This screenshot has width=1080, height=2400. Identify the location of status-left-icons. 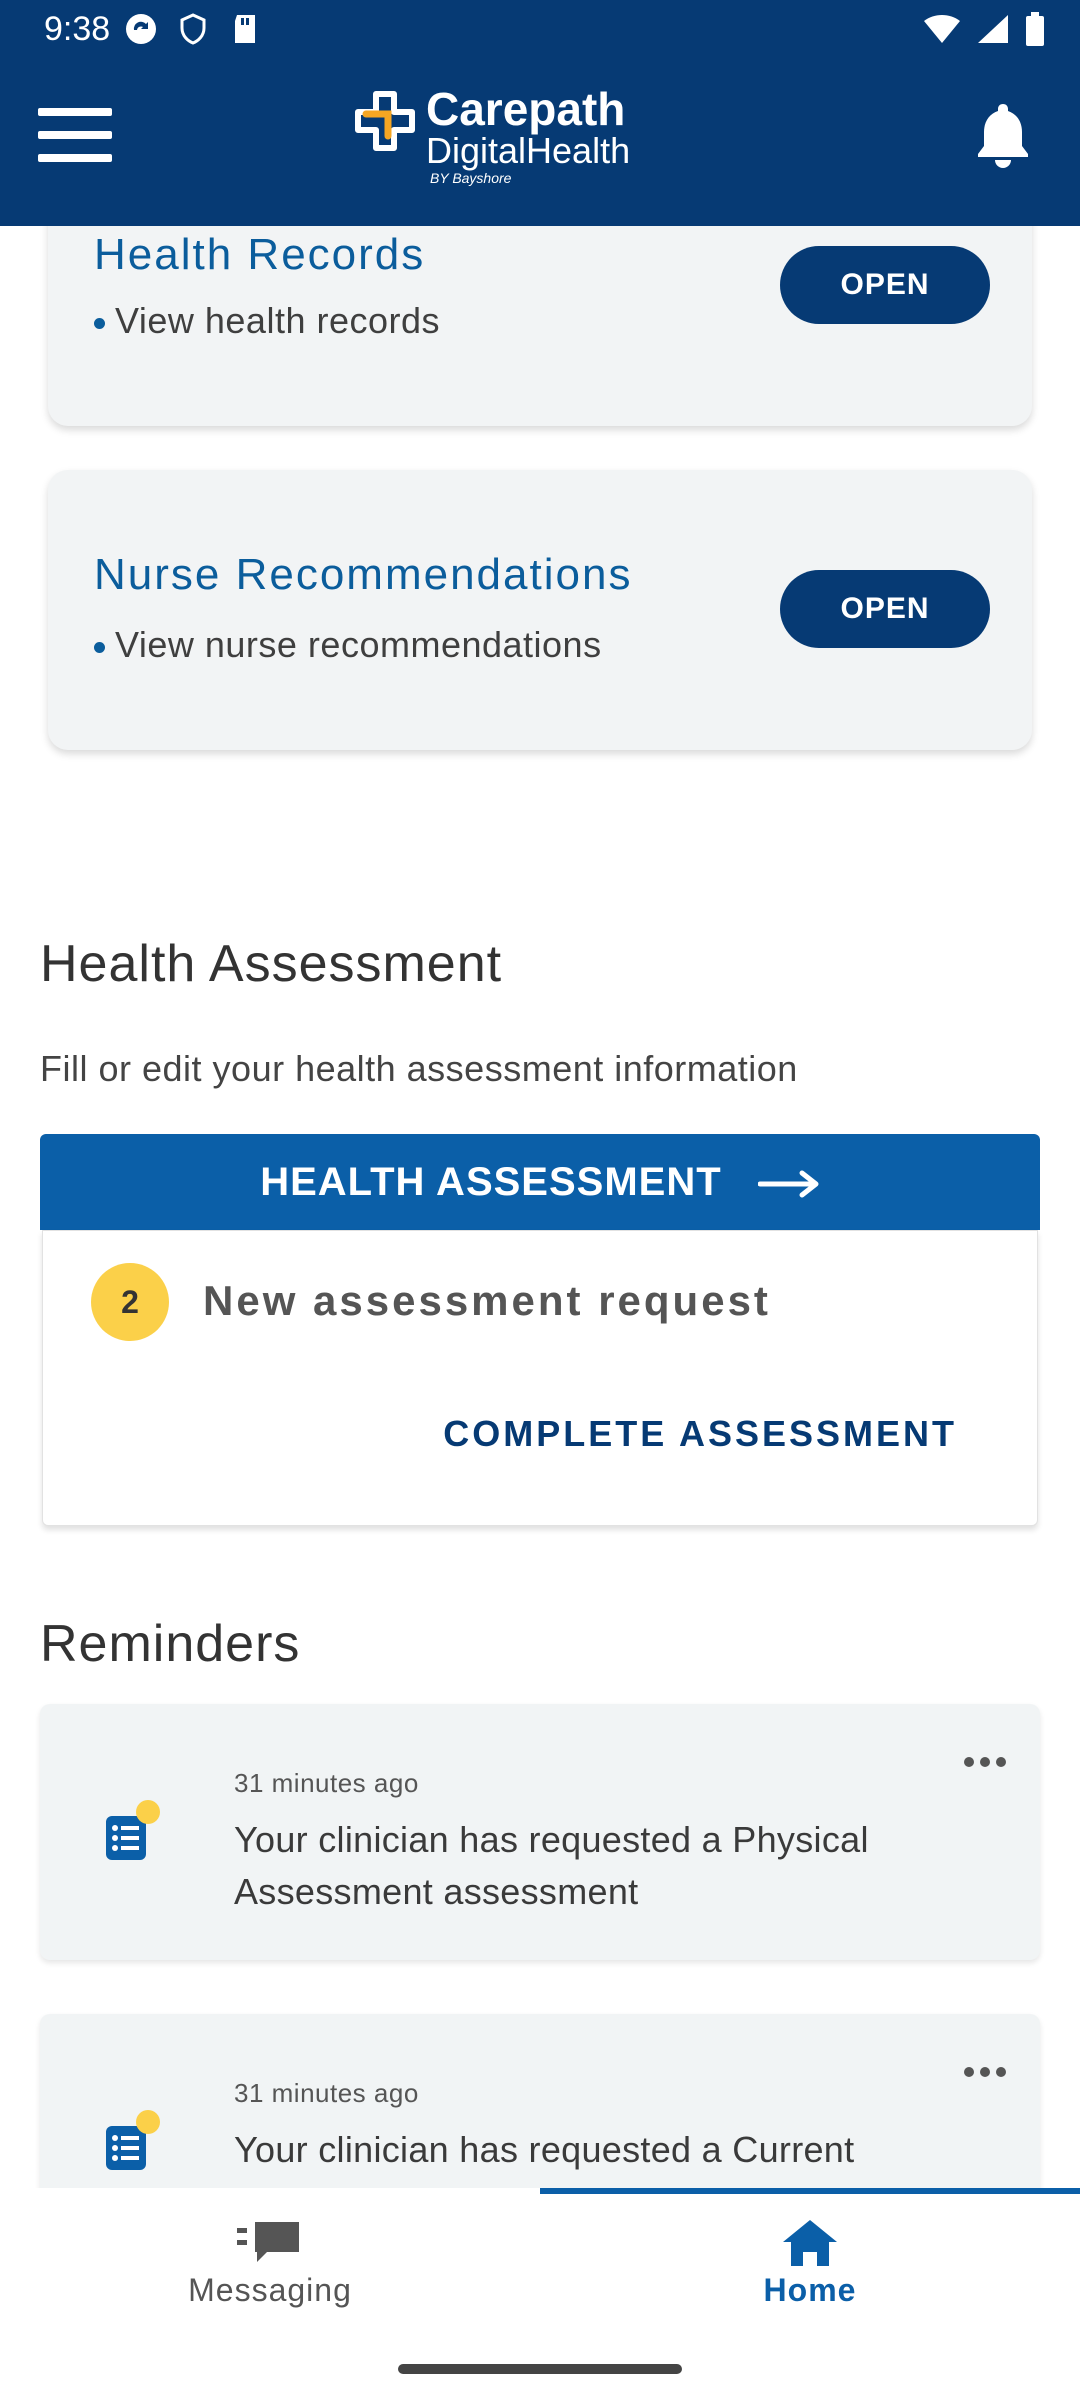
(193, 29).